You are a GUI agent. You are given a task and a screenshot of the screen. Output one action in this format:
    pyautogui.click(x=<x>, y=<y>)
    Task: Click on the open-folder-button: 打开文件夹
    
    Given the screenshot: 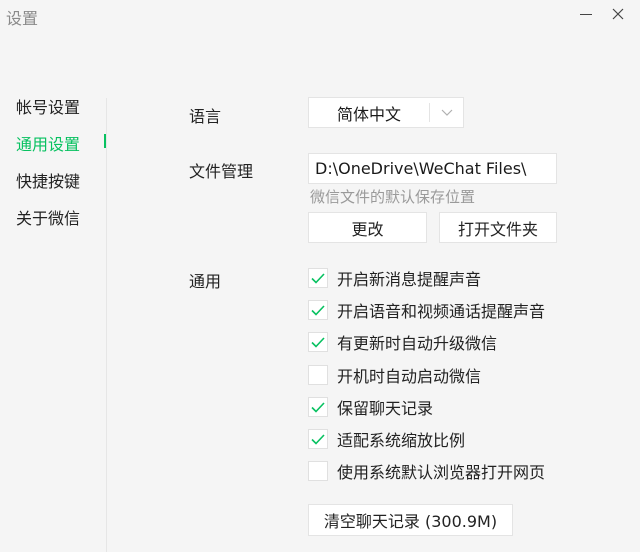 What is the action you would take?
    pyautogui.click(x=498, y=227)
    